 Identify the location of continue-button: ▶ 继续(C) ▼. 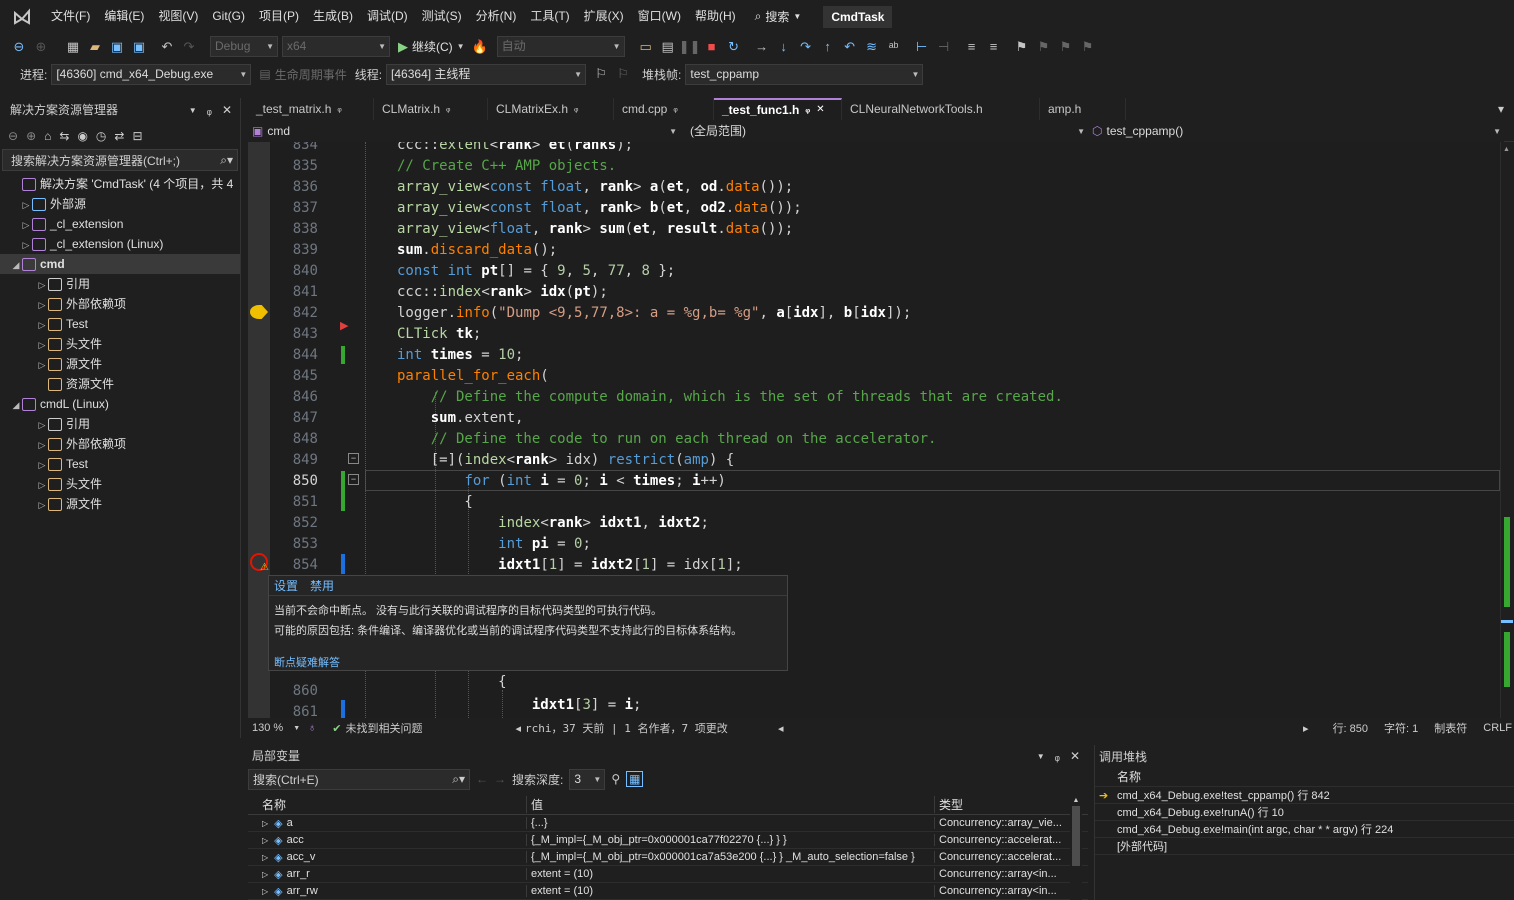
(431, 46).